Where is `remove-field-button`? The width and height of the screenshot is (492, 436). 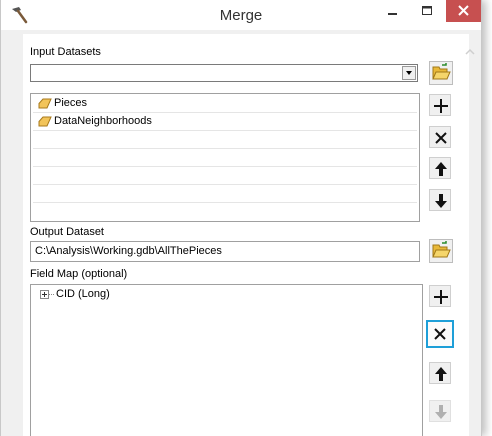 remove-field-button is located at coordinates (440, 334).